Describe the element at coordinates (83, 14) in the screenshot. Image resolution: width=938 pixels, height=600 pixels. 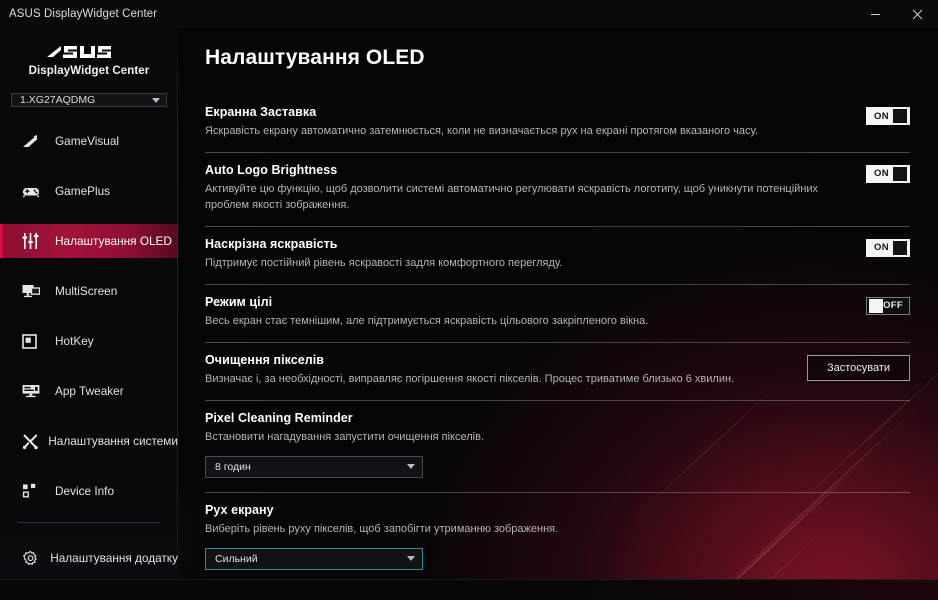
I see `window-title: ASUS DisplayWidget Center` at that location.